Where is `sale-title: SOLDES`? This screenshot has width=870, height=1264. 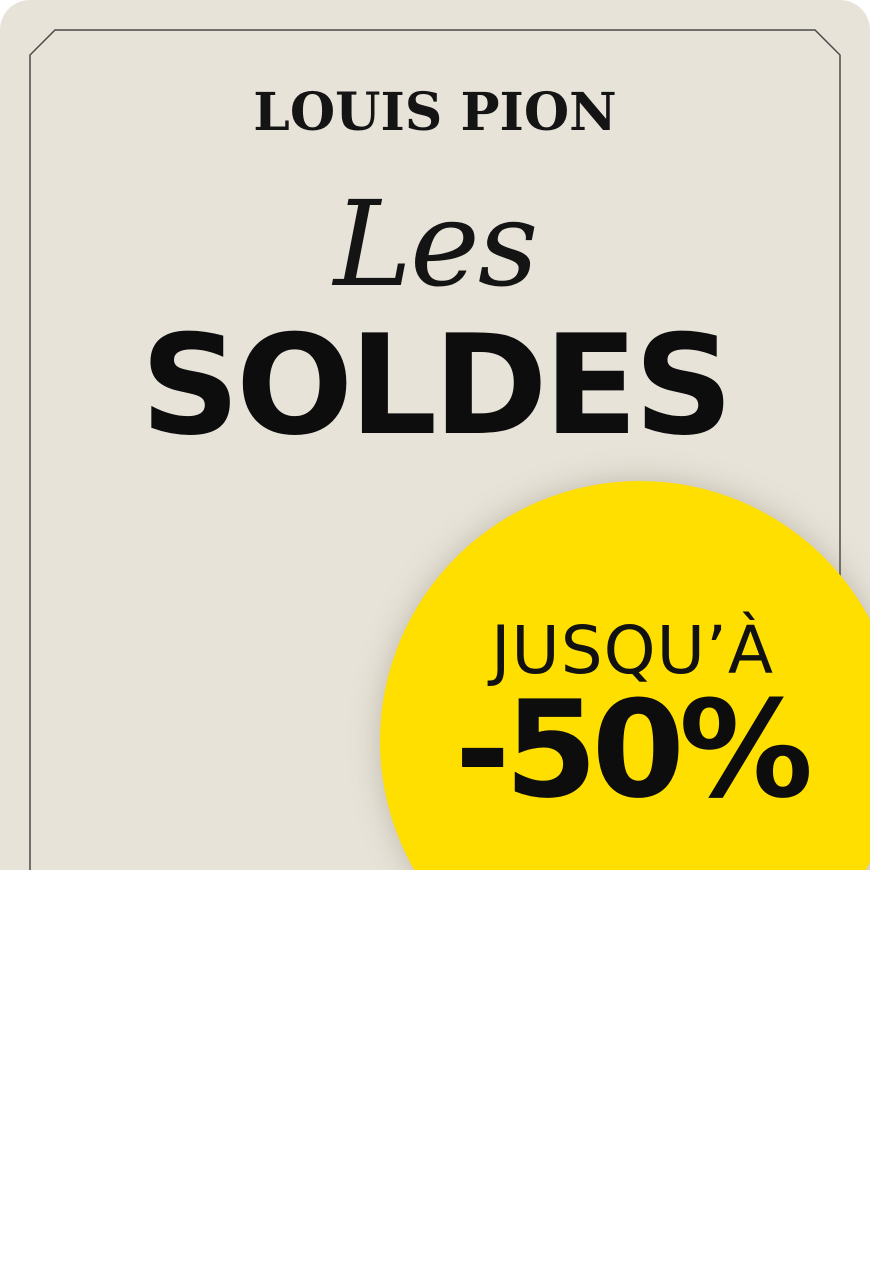 sale-title: SOLDES is located at coordinates (437, 385).